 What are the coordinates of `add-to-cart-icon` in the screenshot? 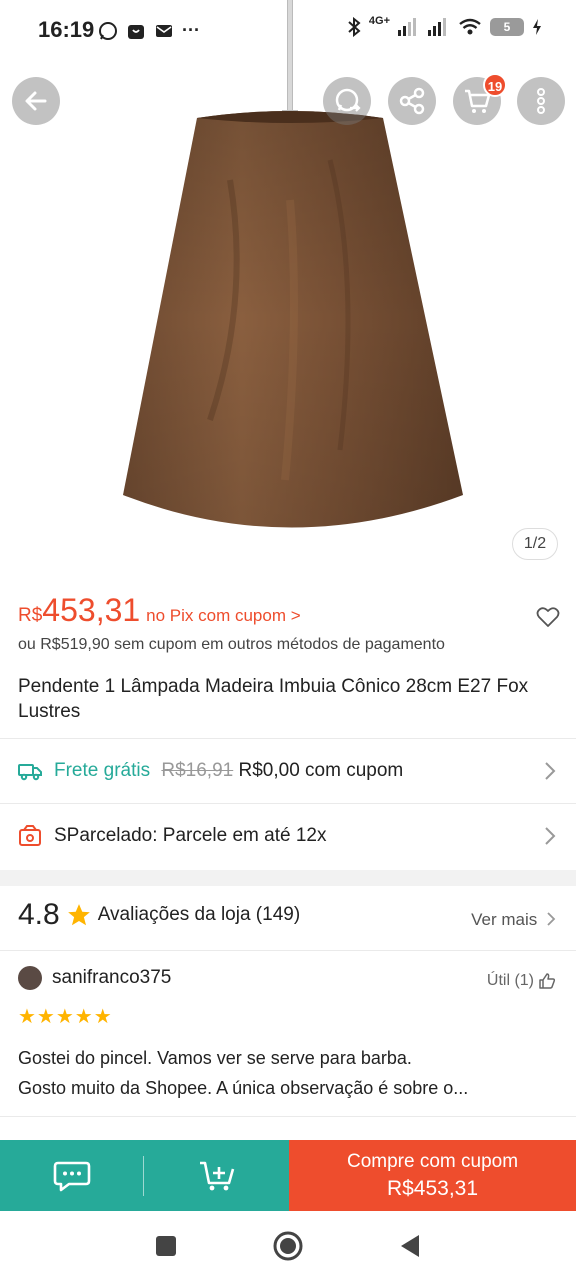 It's located at (216, 1175).